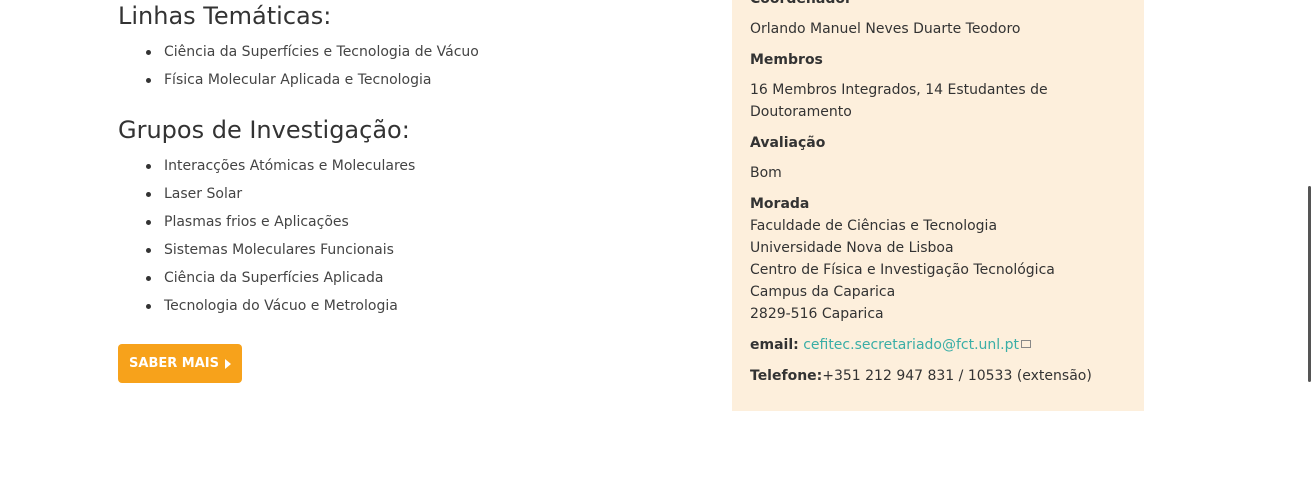 The width and height of the screenshot is (1311, 494). I want to click on telefone-value: +351 212 947 831 / 10533 (extensão), so click(957, 376).